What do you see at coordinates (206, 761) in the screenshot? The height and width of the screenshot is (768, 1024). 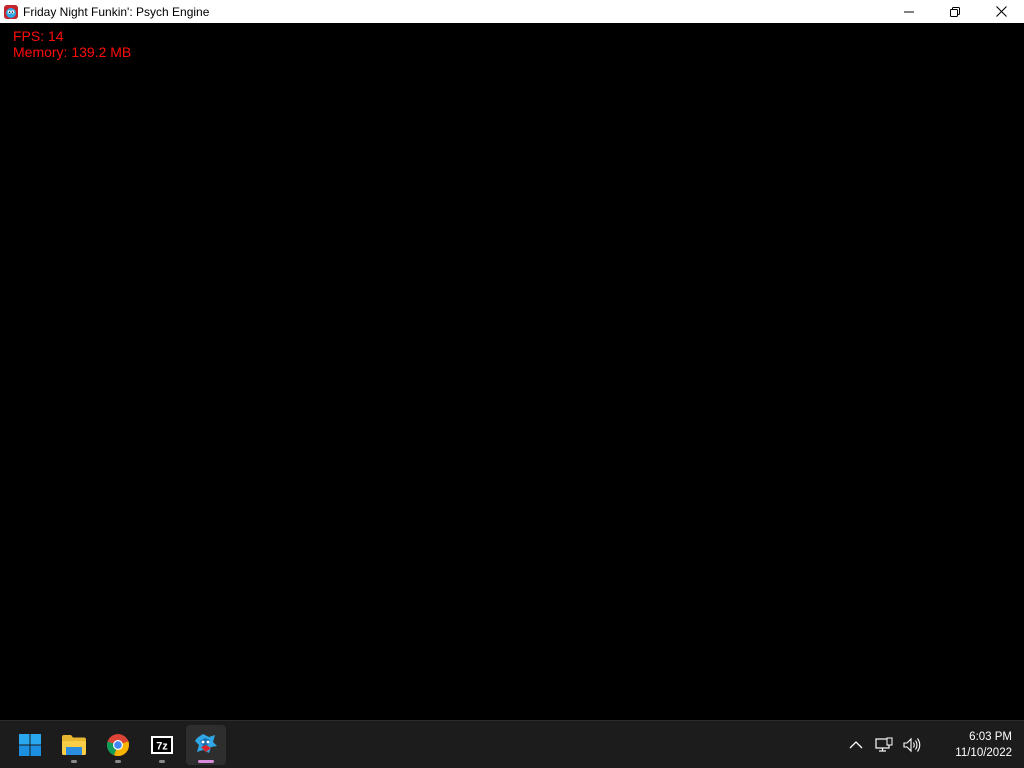 I see `active-indicator` at bounding box center [206, 761].